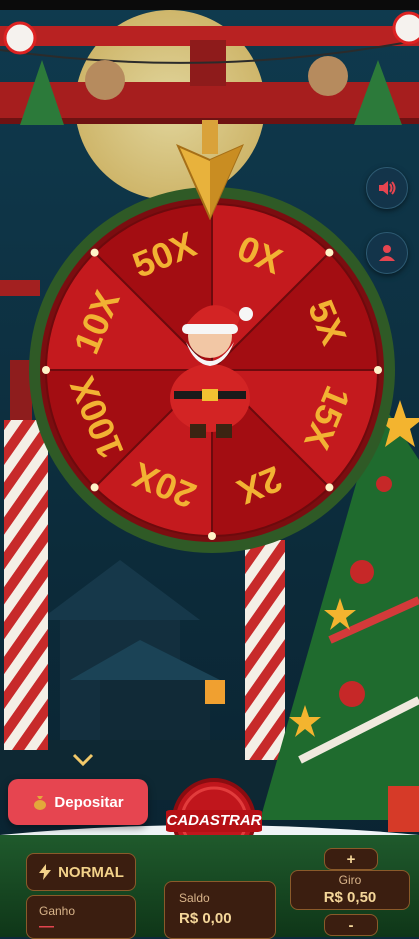 Image resolution: width=419 pixels, height=939 pixels. I want to click on bet-value: R$ 0,50, so click(350, 897).